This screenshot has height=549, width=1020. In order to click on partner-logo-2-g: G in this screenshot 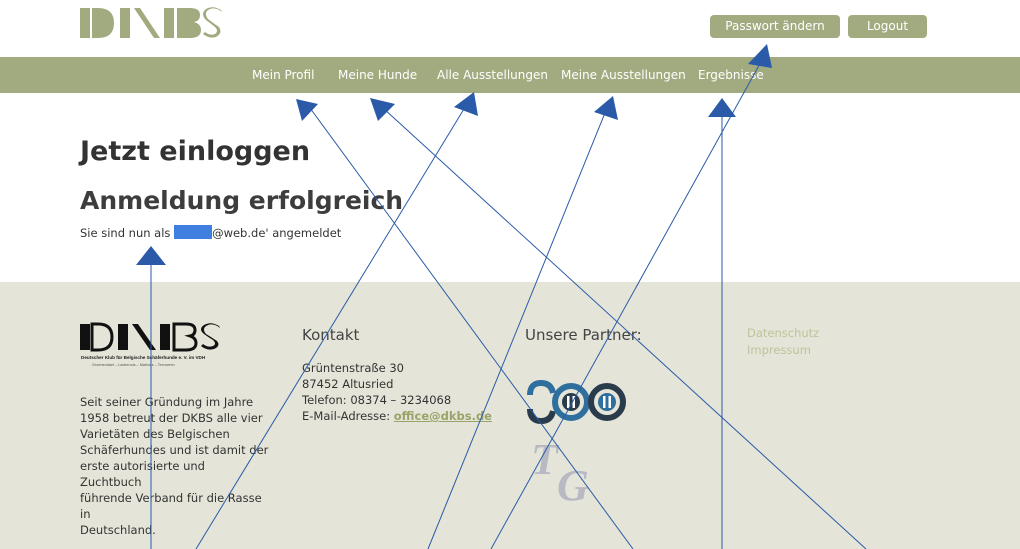, I will do `click(573, 482)`.